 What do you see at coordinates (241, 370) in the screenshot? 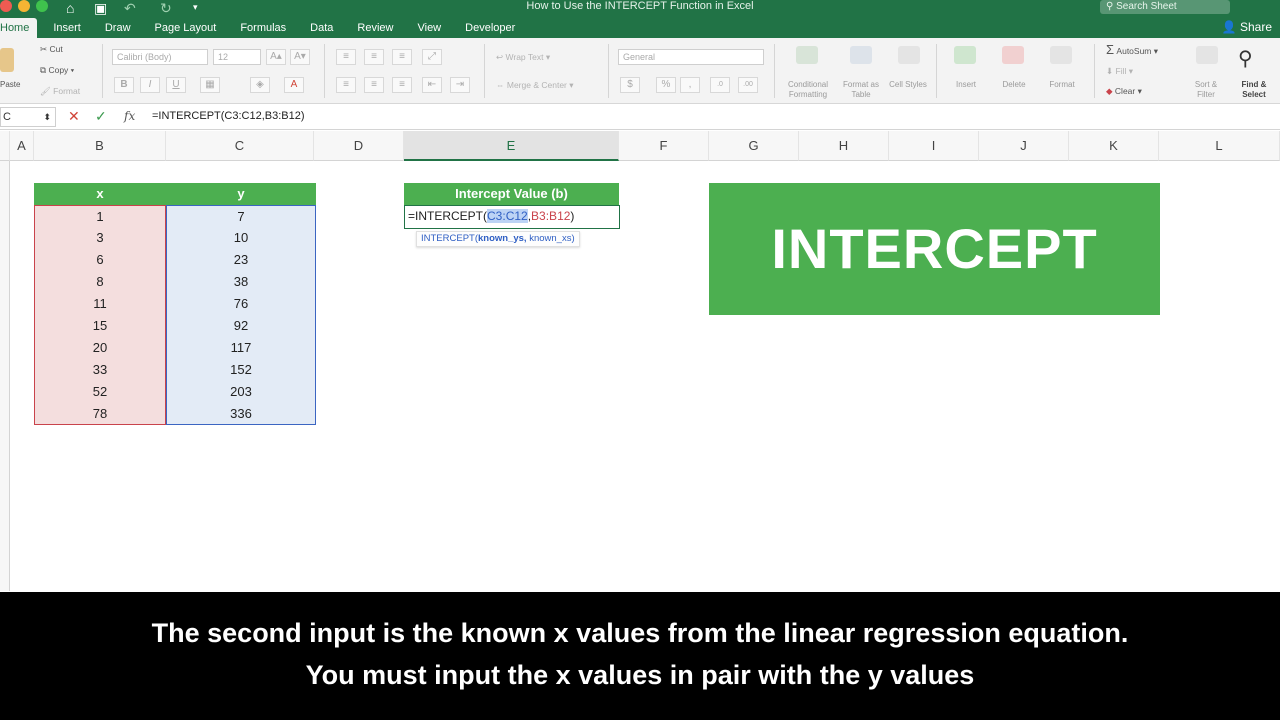
I see `y-cell: 152` at bounding box center [241, 370].